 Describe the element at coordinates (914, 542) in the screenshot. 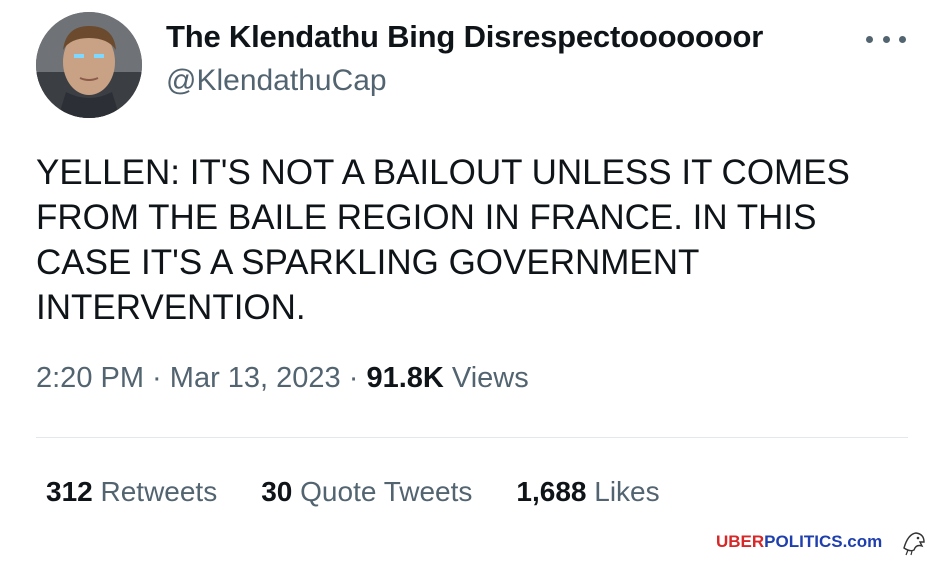

I see `eagle-icon` at that location.